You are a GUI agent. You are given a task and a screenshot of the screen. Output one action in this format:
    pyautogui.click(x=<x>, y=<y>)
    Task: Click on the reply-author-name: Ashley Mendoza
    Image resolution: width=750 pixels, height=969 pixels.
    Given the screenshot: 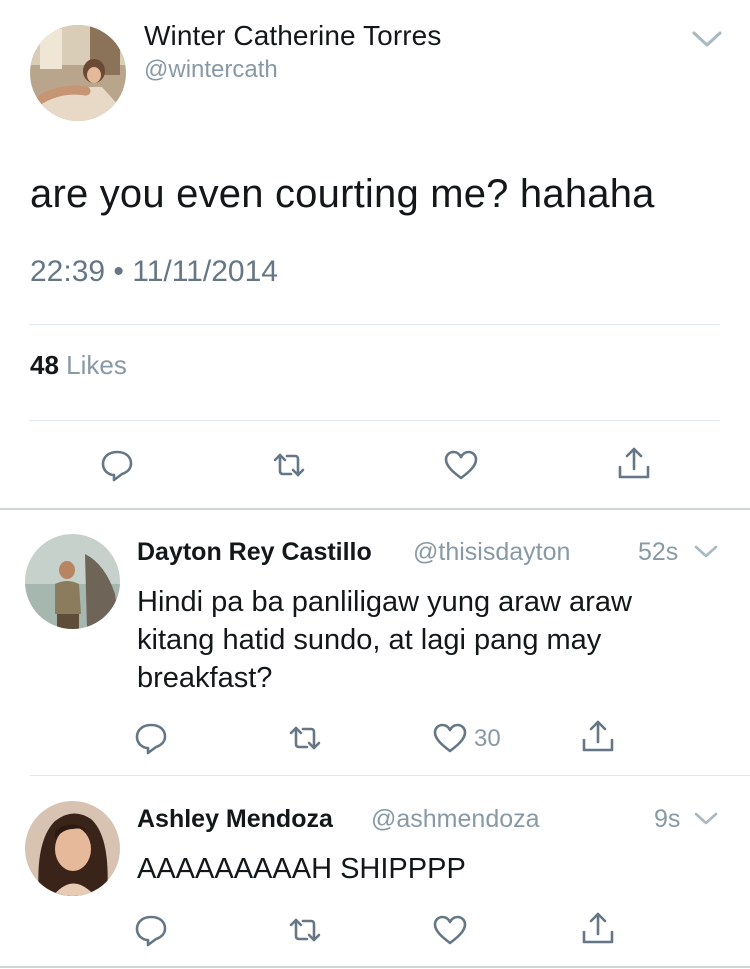 What is the action you would take?
    pyautogui.click(x=235, y=819)
    